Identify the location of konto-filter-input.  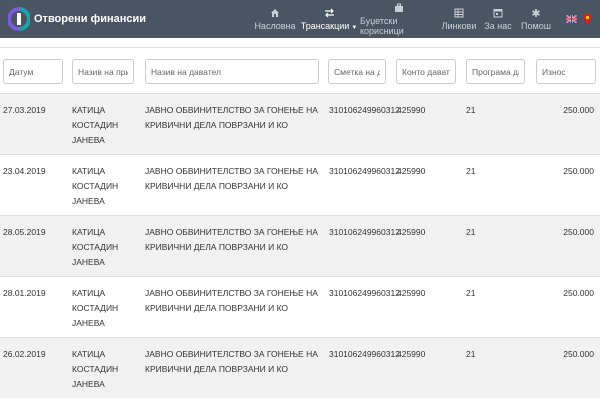
(426, 71).